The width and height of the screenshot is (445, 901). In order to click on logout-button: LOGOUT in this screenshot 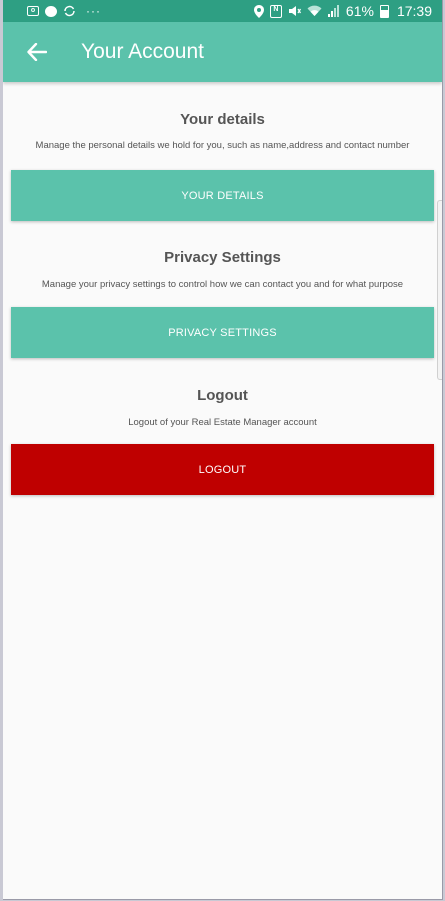, I will do `click(222, 469)`.